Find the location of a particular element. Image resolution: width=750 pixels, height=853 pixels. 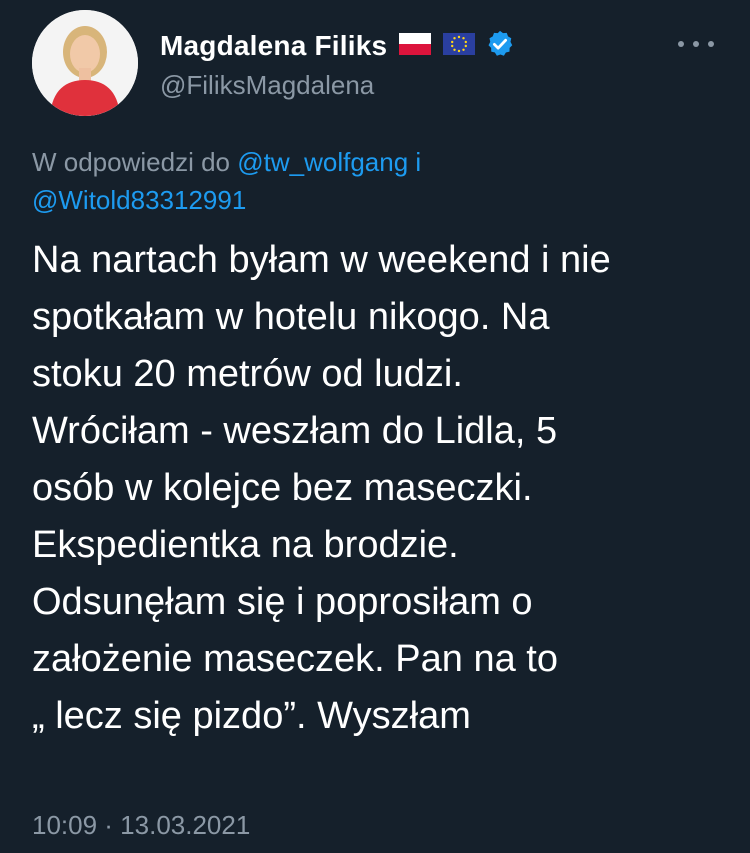

author-name-row: Magdalena Filiks is located at coordinates (337, 46).